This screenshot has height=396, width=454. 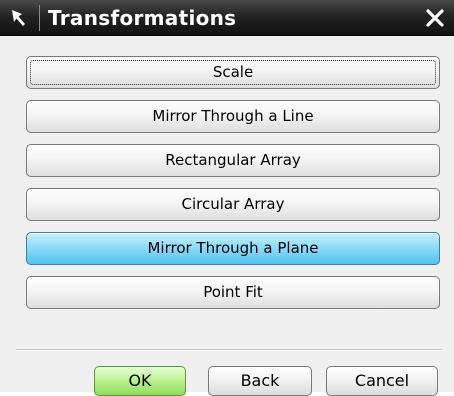 I want to click on mirror-through-line-button: Mirror Through a Line, so click(x=233, y=116).